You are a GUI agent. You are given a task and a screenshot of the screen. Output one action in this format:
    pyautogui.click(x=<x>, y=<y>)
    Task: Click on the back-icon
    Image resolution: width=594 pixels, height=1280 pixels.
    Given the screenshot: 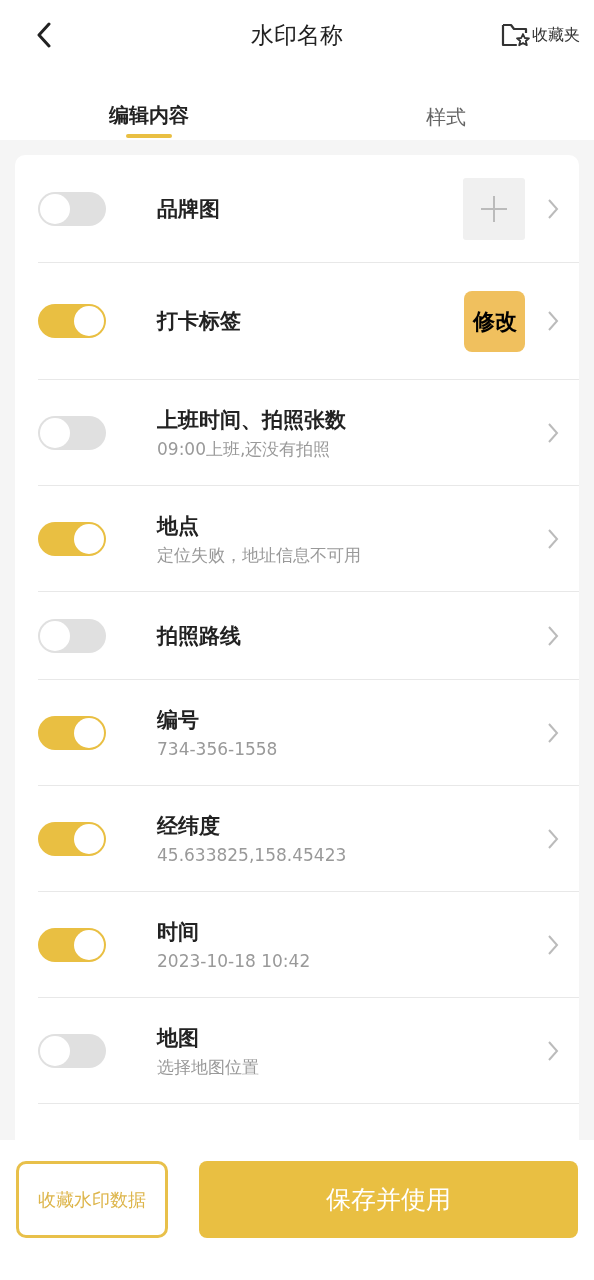 What is the action you would take?
    pyautogui.click(x=44, y=35)
    